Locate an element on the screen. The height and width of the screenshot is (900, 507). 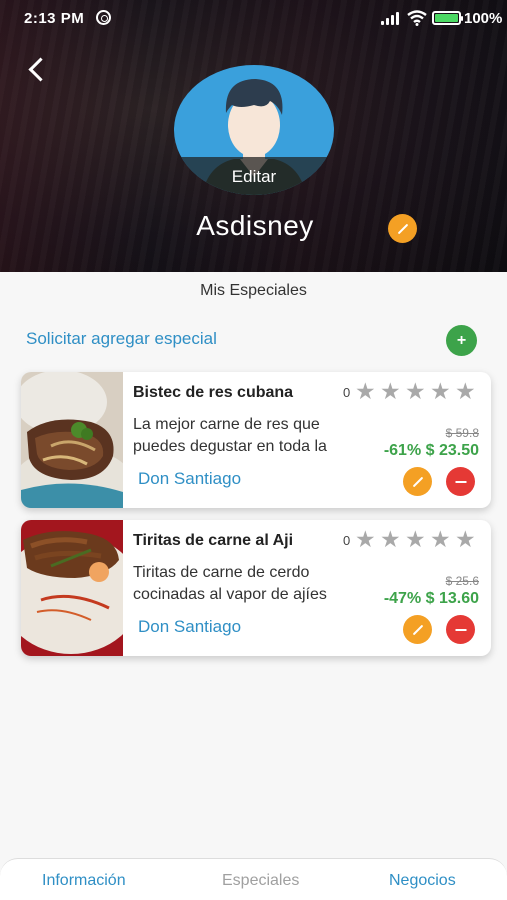
status-time: 2:13 PM is located at coordinates (54, 18).